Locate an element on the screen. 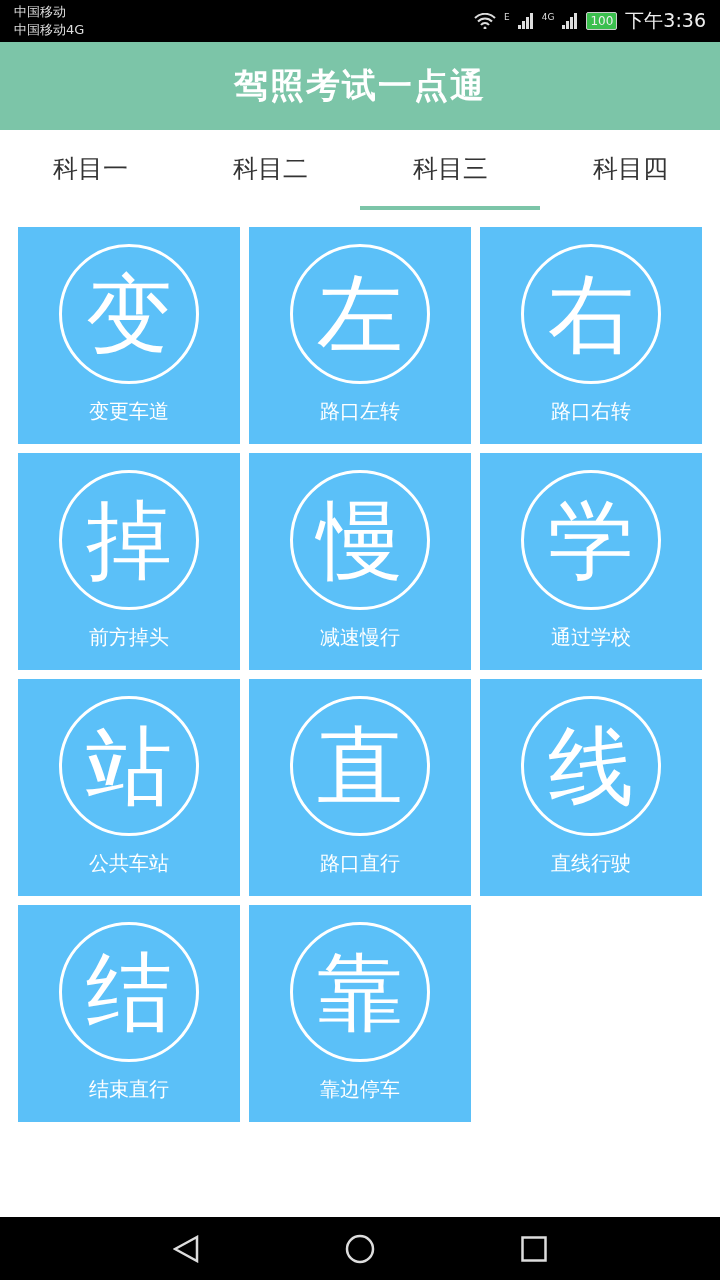  lesson-tile: 慢 减速慢行 is located at coordinates (360, 561).